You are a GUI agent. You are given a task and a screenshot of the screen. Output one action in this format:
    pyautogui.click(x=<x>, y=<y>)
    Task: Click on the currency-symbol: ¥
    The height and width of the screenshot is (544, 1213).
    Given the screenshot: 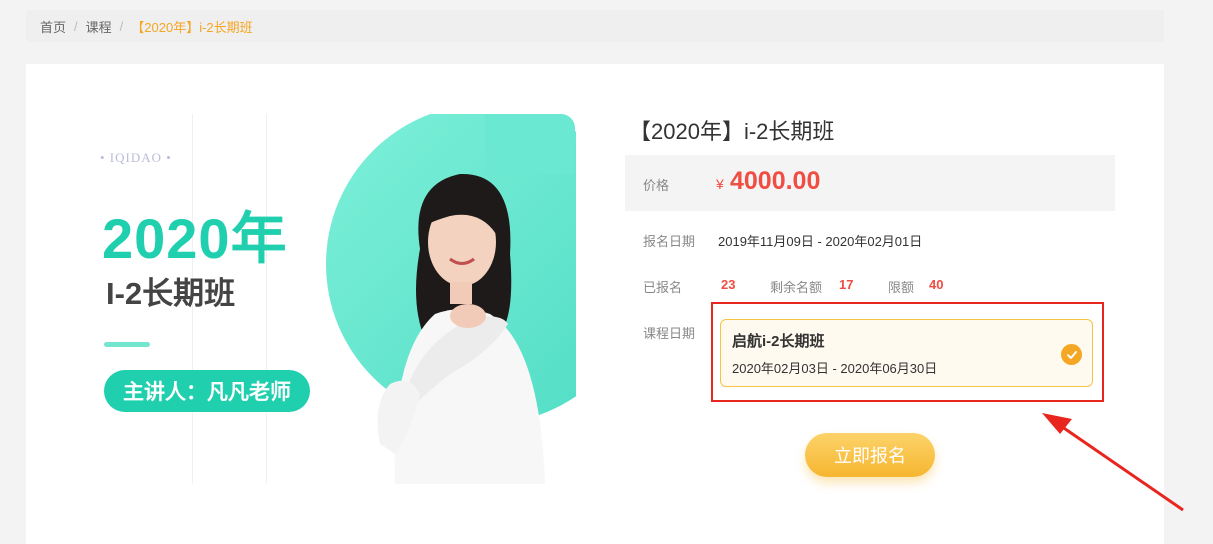 What is the action you would take?
    pyautogui.click(x=720, y=184)
    